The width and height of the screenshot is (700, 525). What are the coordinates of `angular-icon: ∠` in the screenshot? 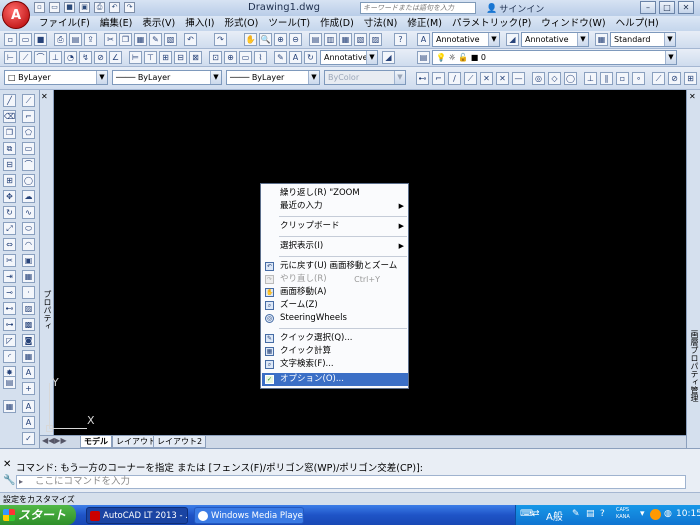 It's located at (115, 57).